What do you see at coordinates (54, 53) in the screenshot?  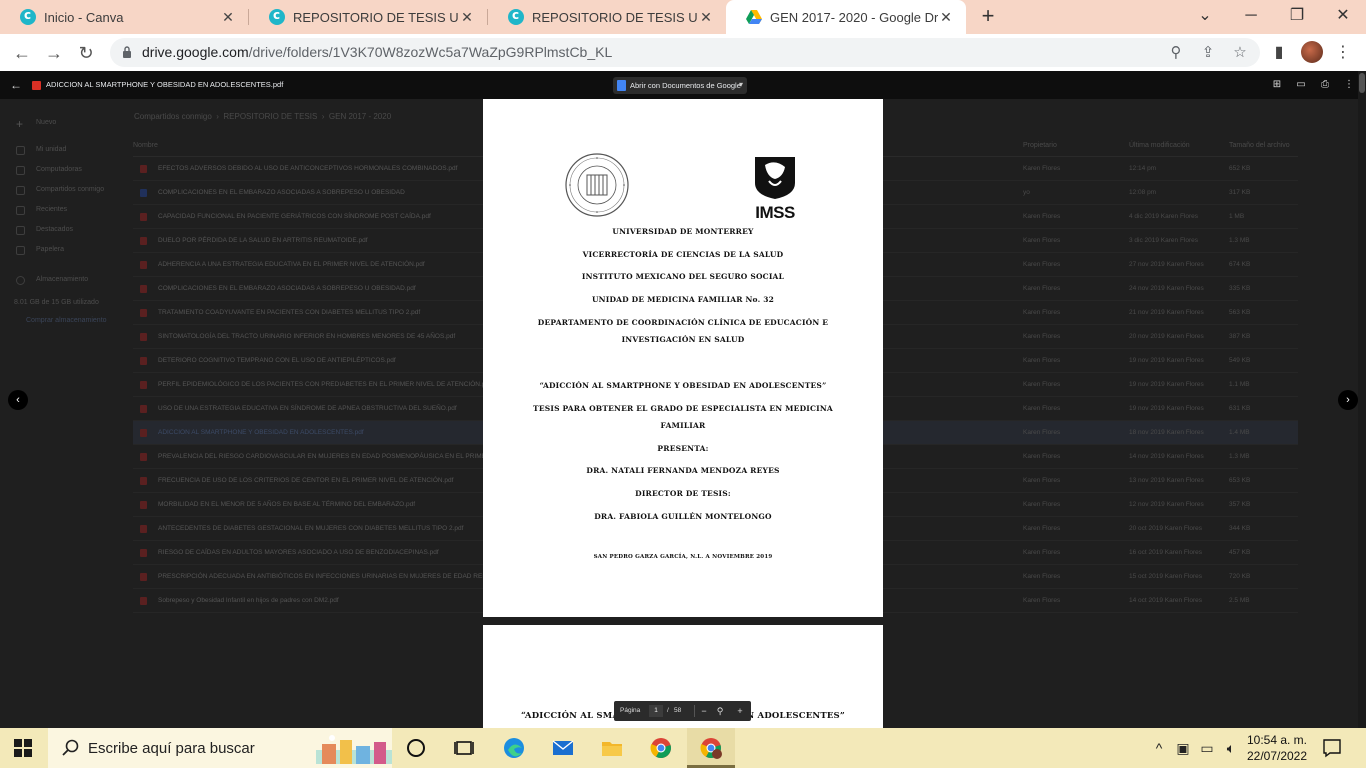 I see `forward-arrow-icon: →` at bounding box center [54, 53].